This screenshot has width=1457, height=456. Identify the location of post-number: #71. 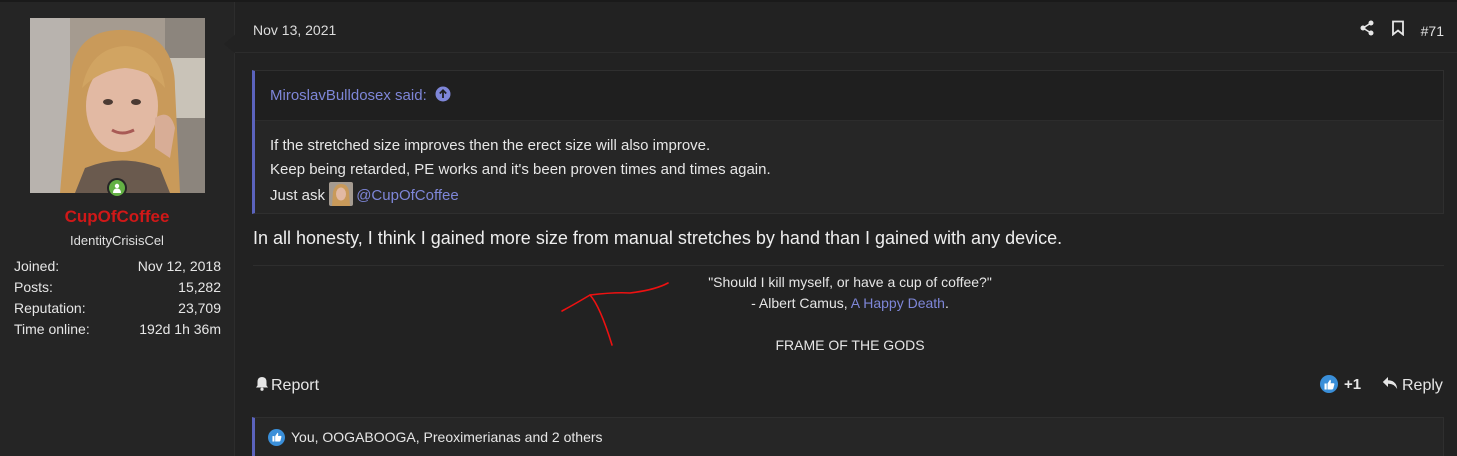
(1432, 31).